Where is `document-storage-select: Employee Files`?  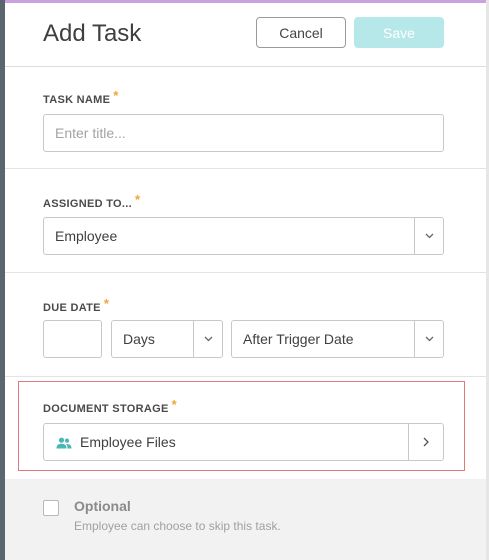
document-storage-select: Employee Files is located at coordinates (243, 442).